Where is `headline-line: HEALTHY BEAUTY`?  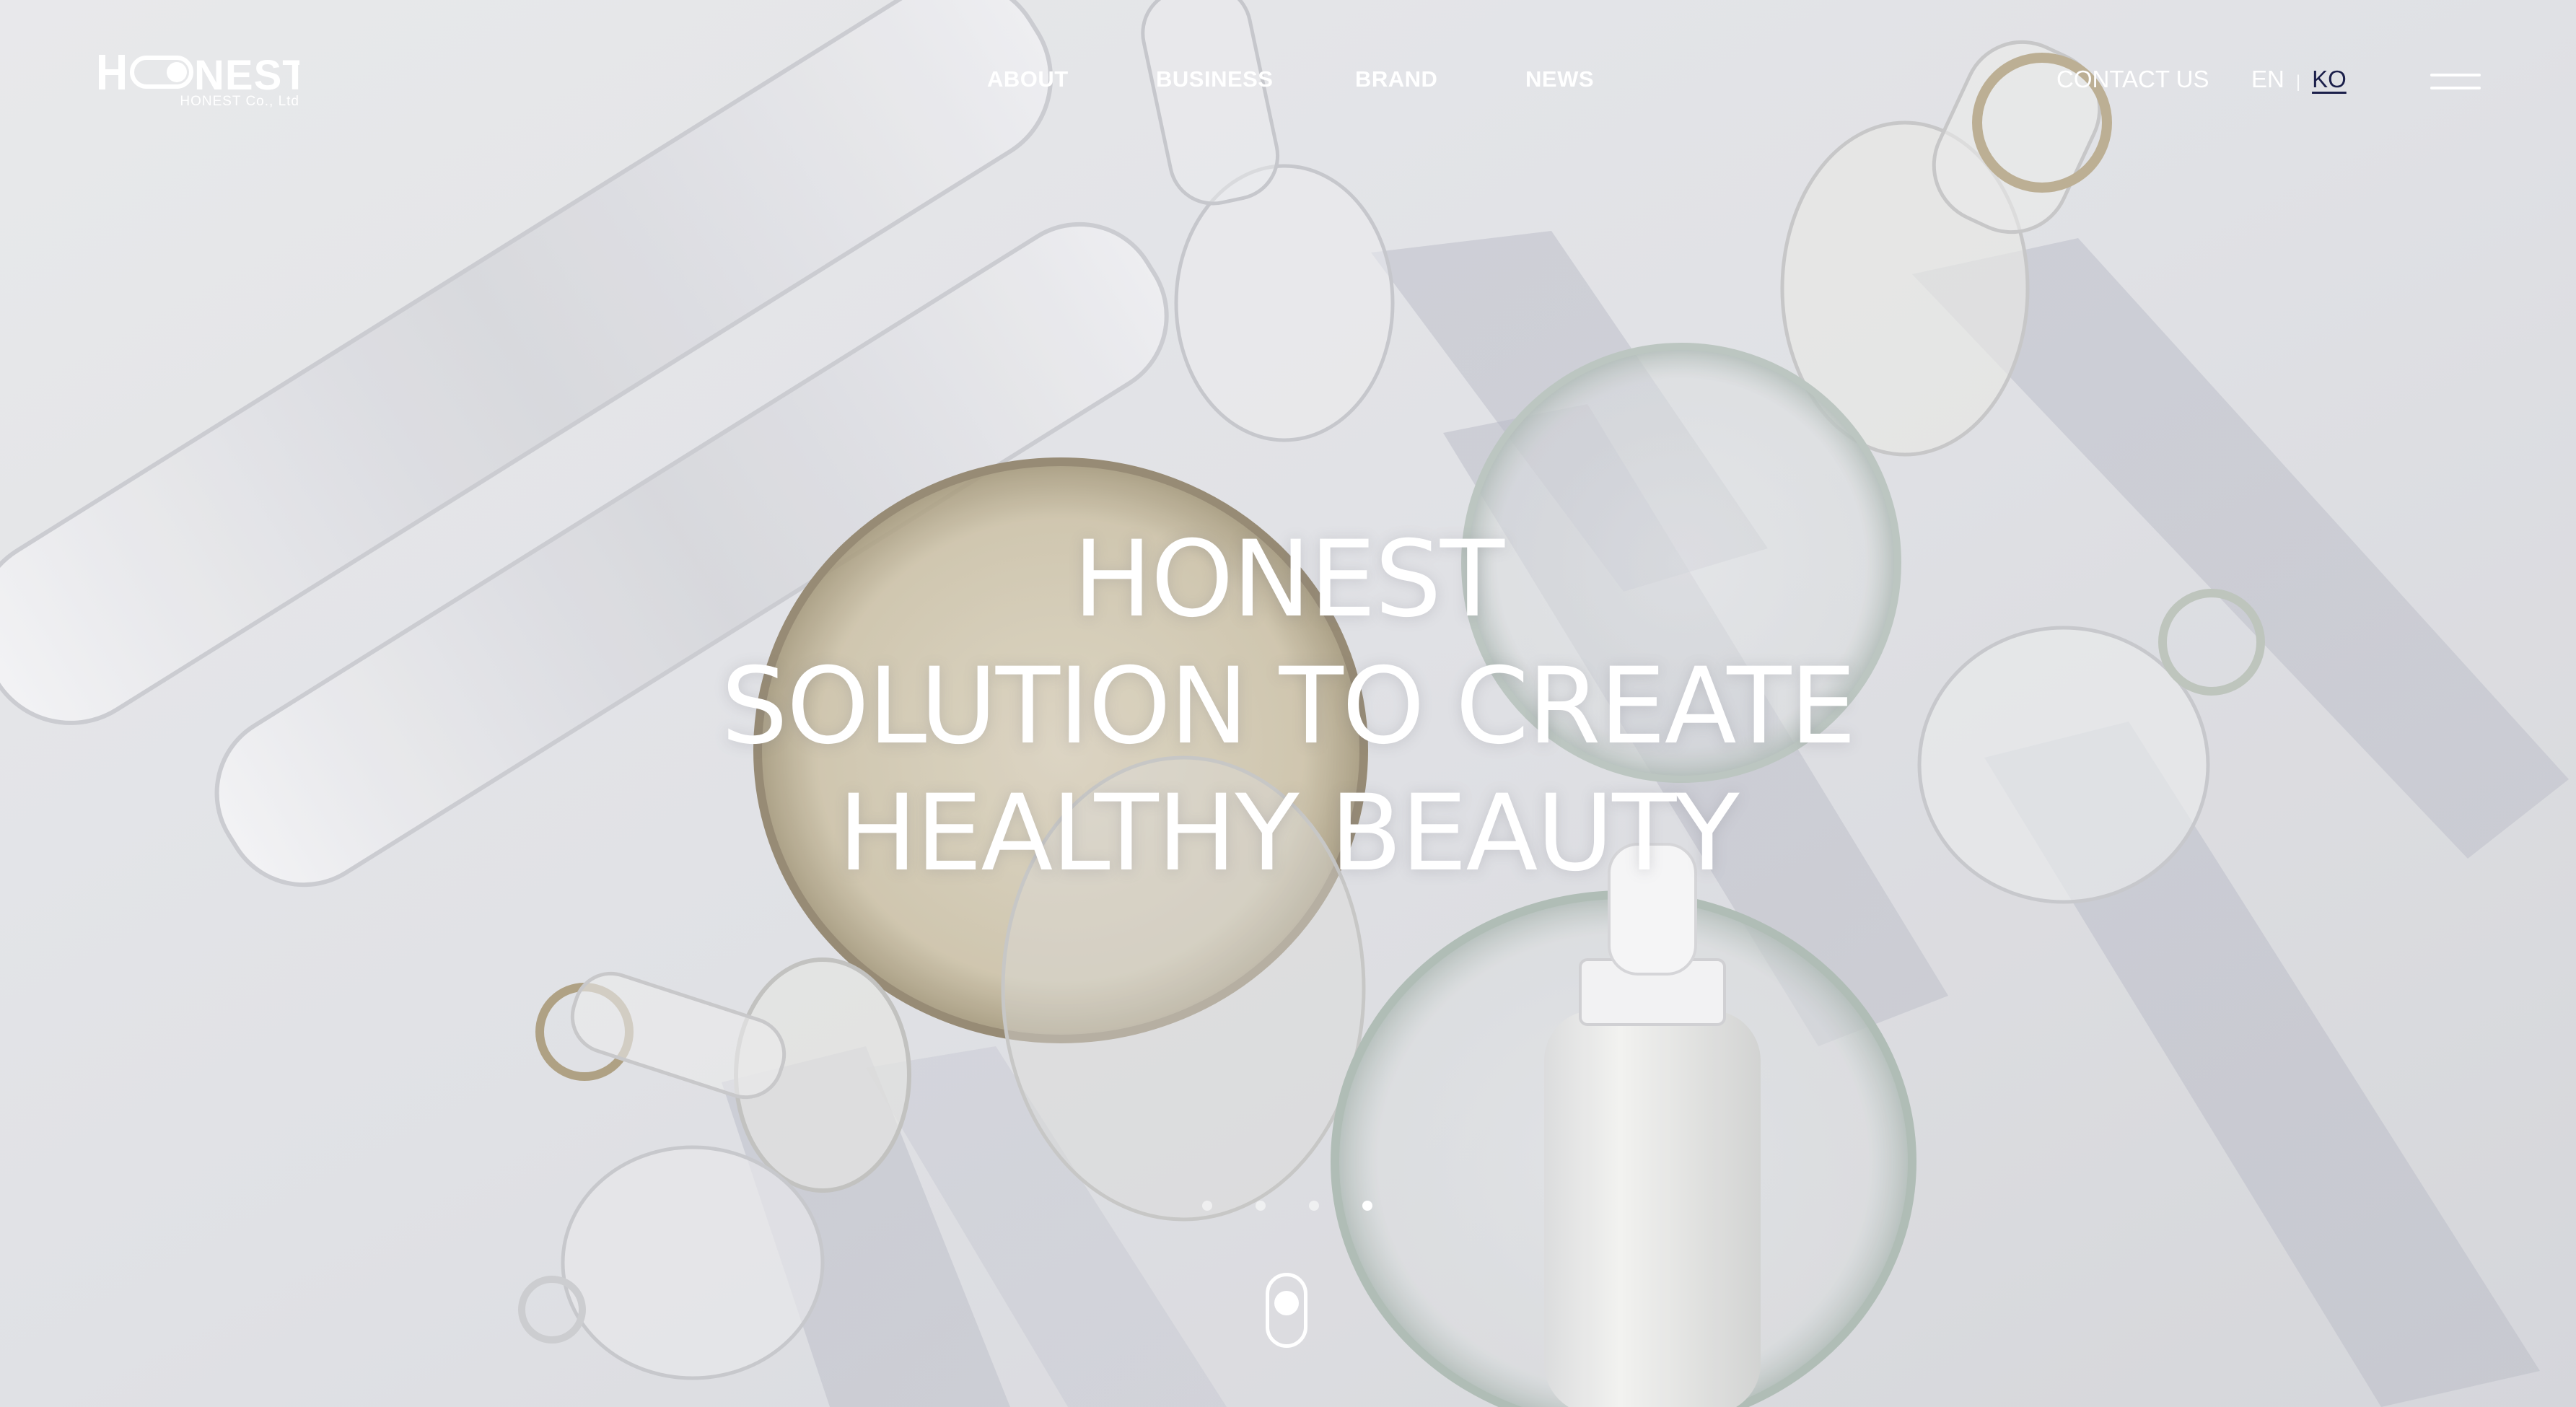 headline-line: HEALTHY BEAUTY is located at coordinates (1288, 834).